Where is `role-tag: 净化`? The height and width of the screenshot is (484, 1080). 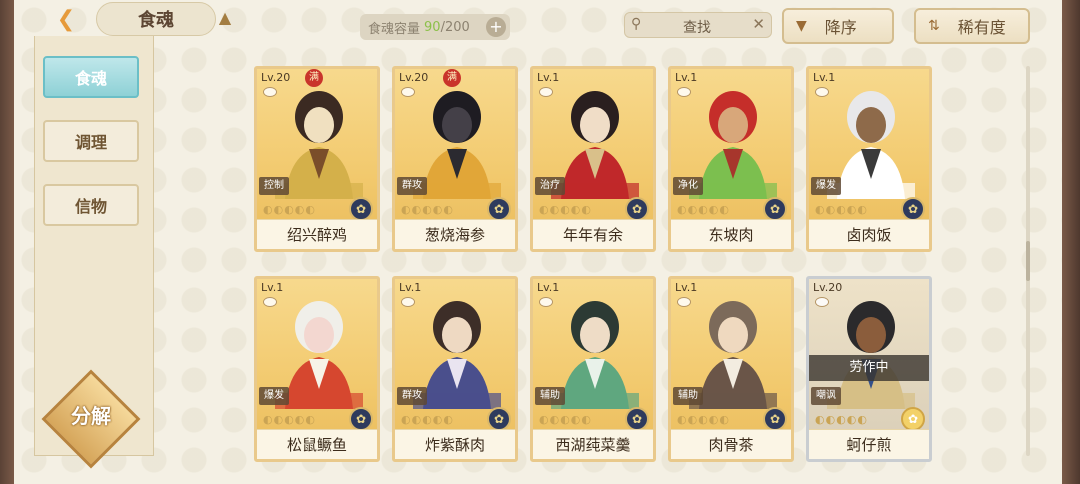
role-tag: 净化 is located at coordinates (688, 186).